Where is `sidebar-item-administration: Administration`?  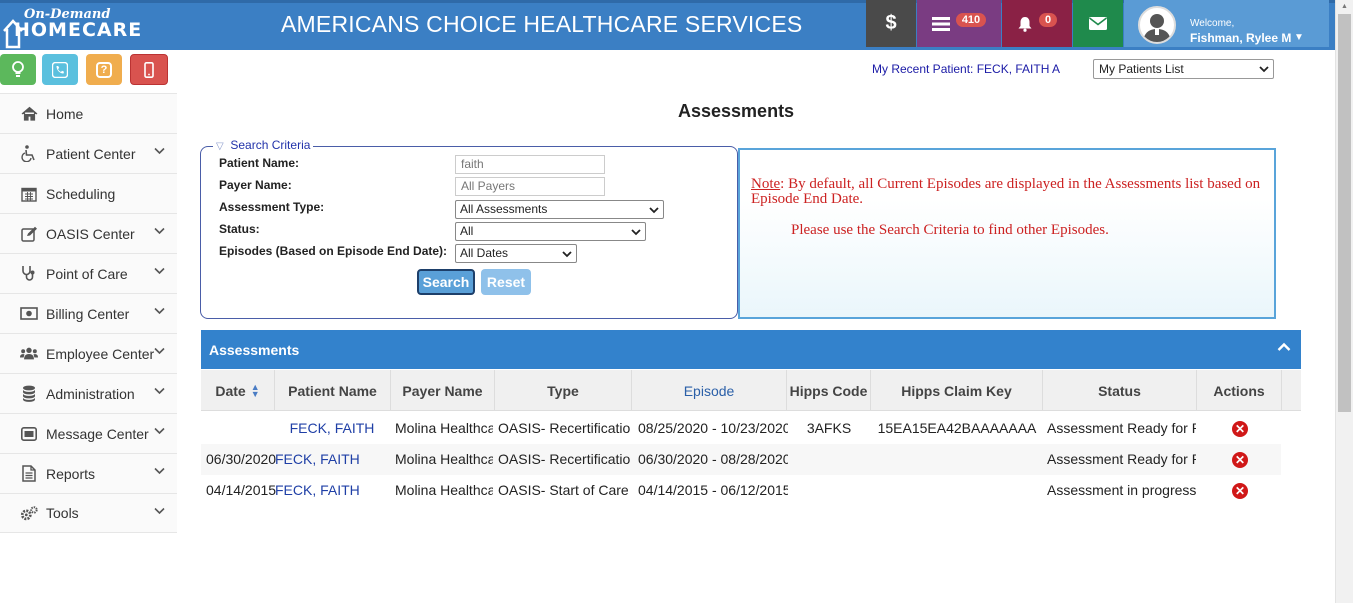
sidebar-item-administration: Administration is located at coordinates (88, 393).